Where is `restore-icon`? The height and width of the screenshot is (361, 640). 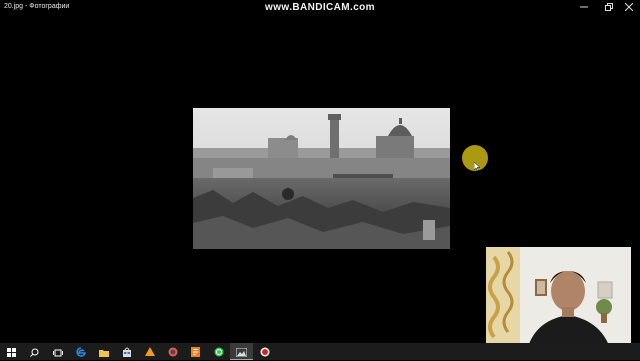 restore-icon is located at coordinates (609, 8).